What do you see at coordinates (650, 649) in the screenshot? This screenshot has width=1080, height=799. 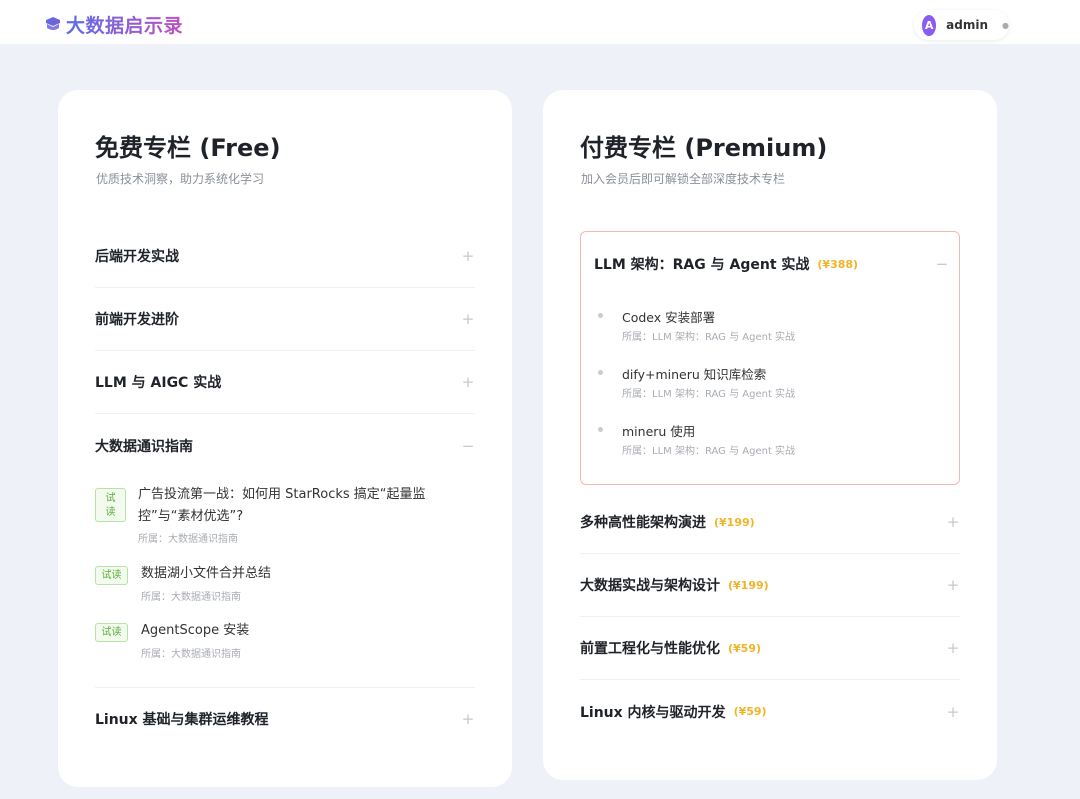 I see `section-label: 前置工程化与性能优化` at bounding box center [650, 649].